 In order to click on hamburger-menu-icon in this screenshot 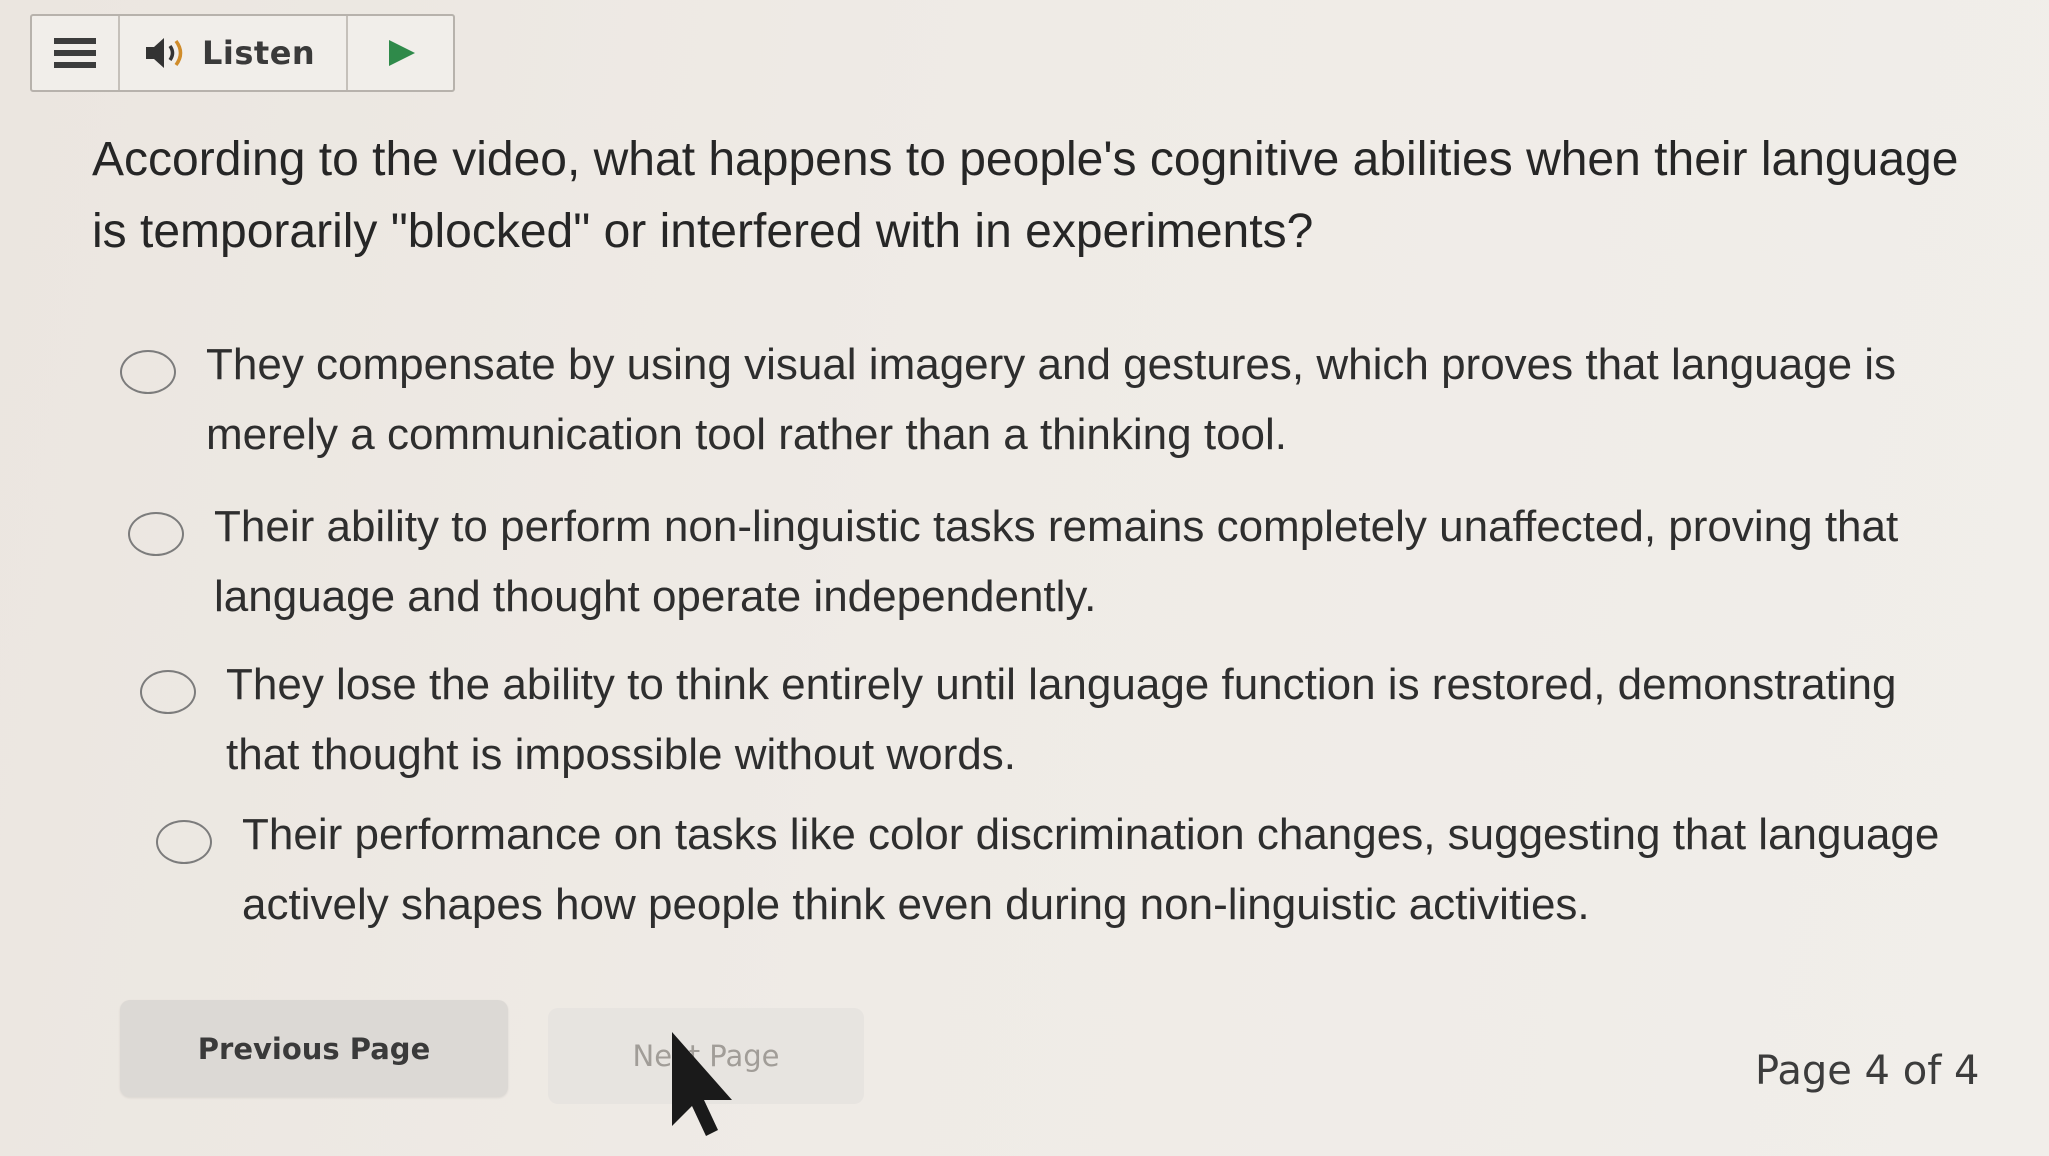, I will do `click(75, 53)`.